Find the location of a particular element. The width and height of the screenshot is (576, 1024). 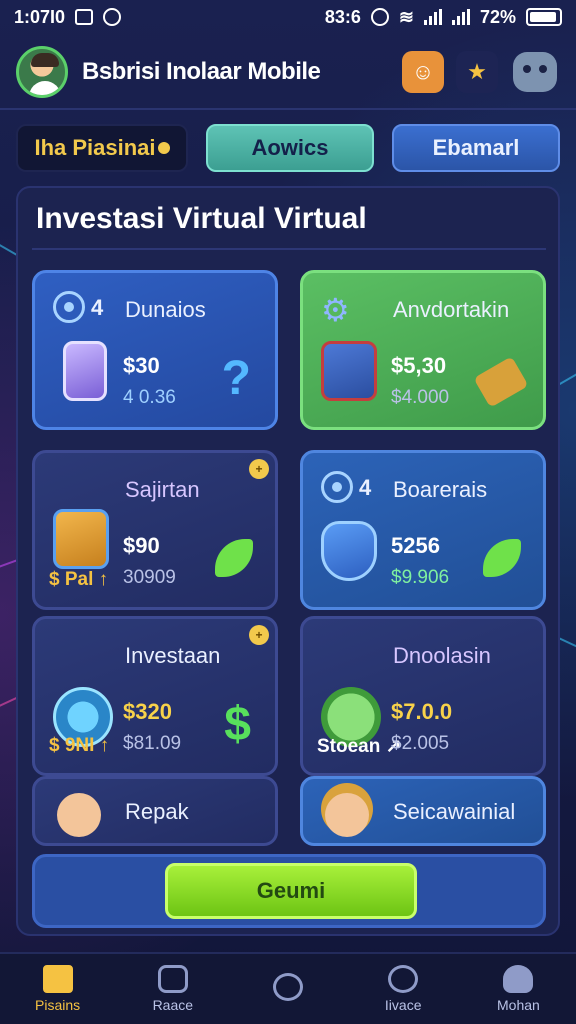

card-value: $90 is located at coordinates (141, 545).